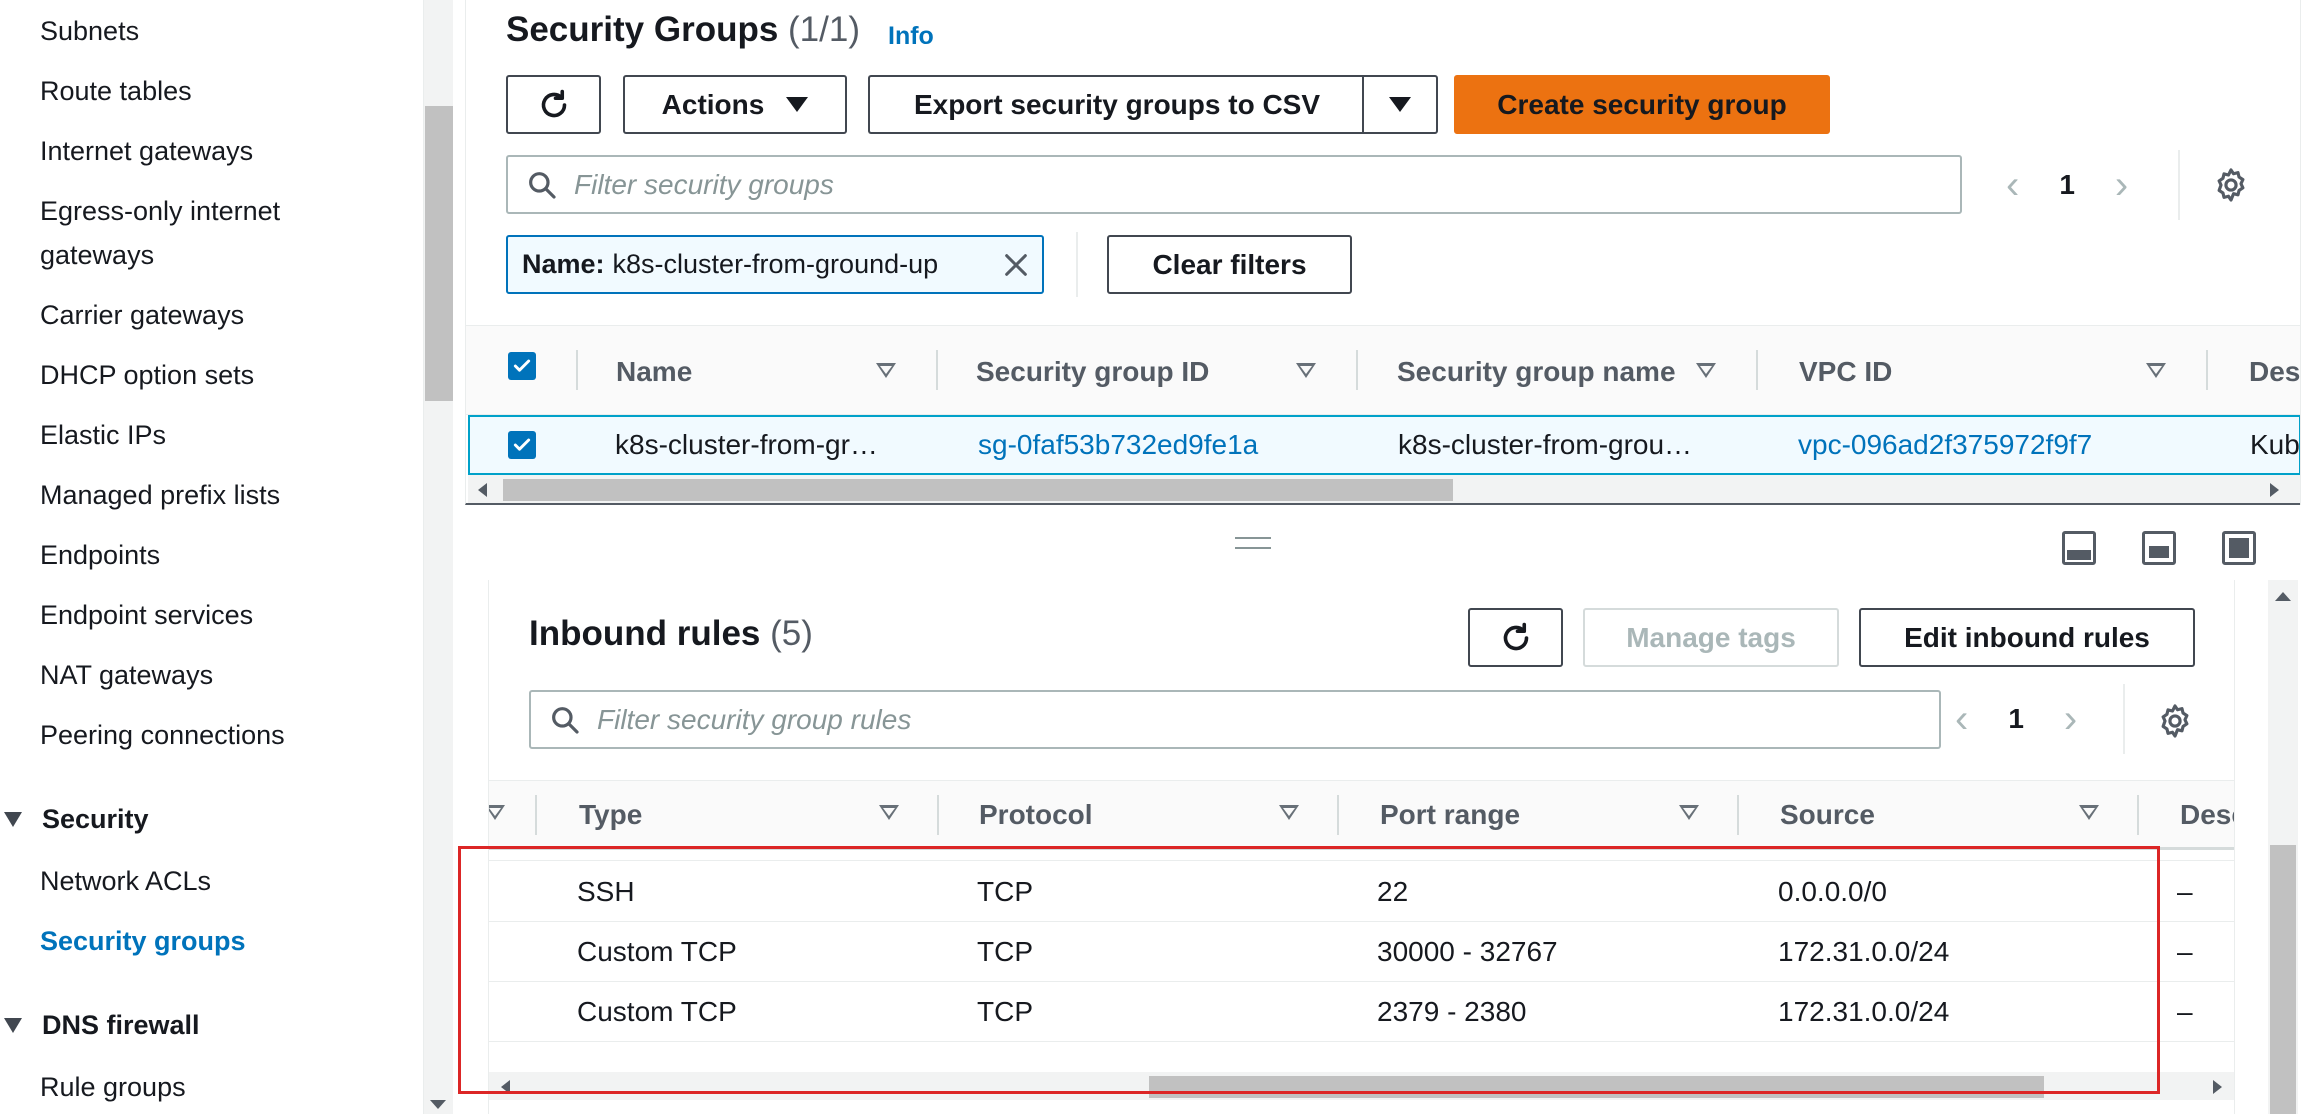 This screenshot has width=2320, height=1114. Describe the element at coordinates (1092, 372) in the screenshot. I see `column-header-sg-id: Security group ID` at that location.